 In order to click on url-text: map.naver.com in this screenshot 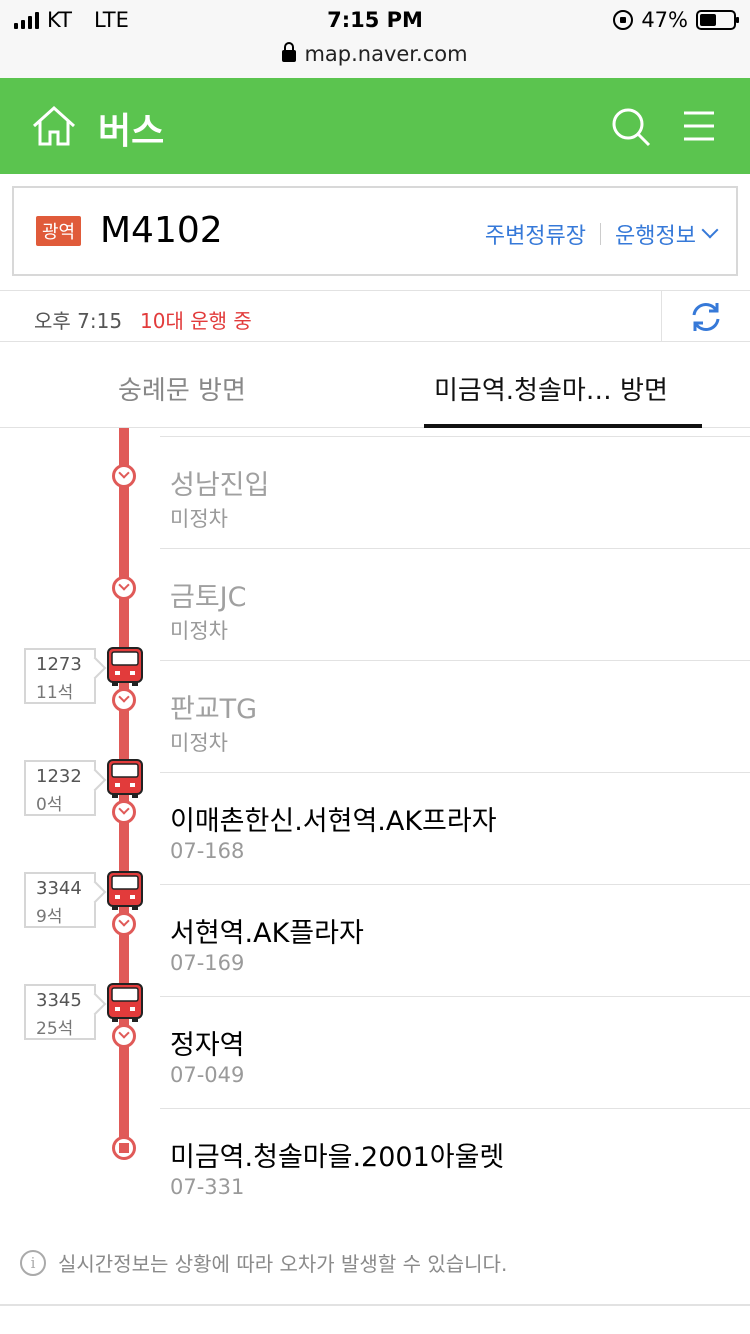, I will do `click(386, 54)`.